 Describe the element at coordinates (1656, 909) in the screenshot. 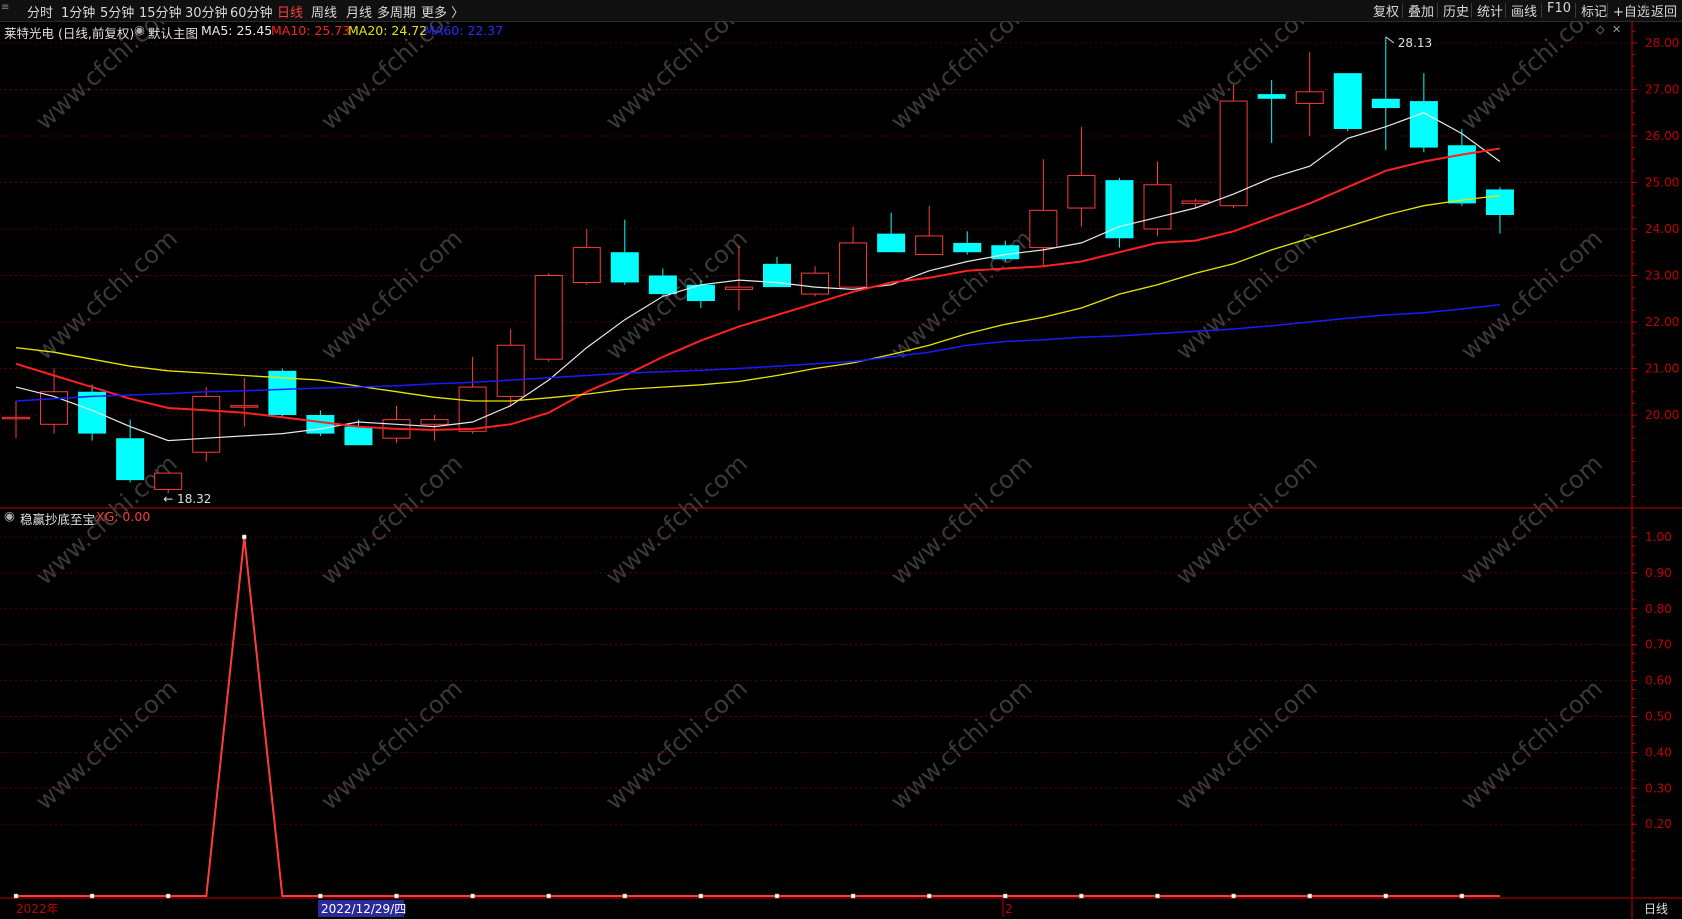

I see `period-label: 日线` at that location.